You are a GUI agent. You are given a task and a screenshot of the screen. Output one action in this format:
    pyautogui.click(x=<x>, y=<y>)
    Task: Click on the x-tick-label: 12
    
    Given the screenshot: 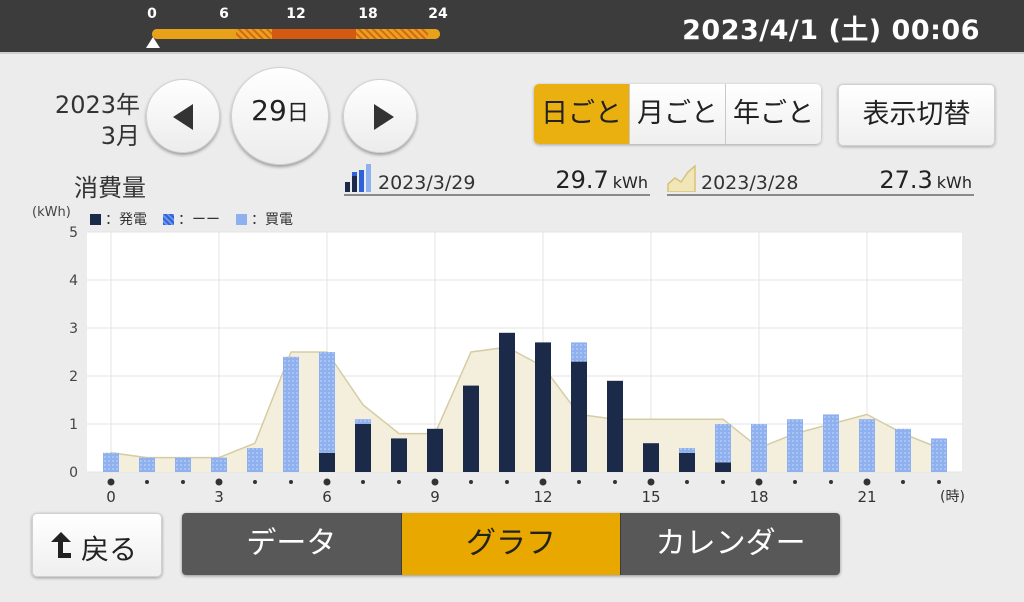 What is the action you would take?
    pyautogui.click(x=542, y=497)
    